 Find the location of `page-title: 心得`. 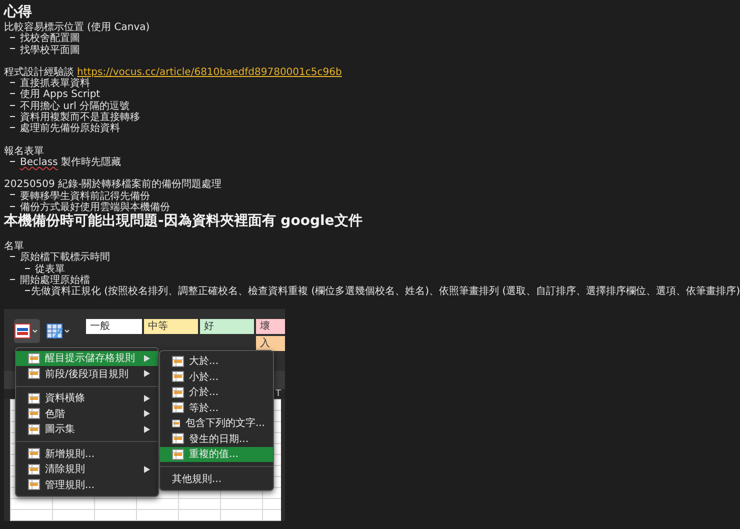

page-title: 心得 is located at coordinates (18, 12).